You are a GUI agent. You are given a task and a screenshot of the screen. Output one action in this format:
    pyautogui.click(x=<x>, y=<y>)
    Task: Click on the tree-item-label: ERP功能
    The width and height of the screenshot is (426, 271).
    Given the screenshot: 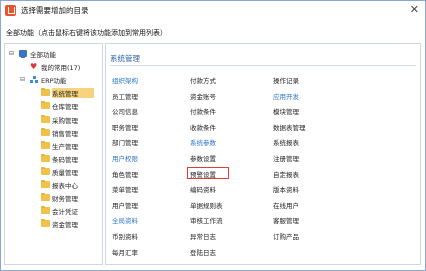 What is the action you would take?
    pyautogui.click(x=54, y=81)
    